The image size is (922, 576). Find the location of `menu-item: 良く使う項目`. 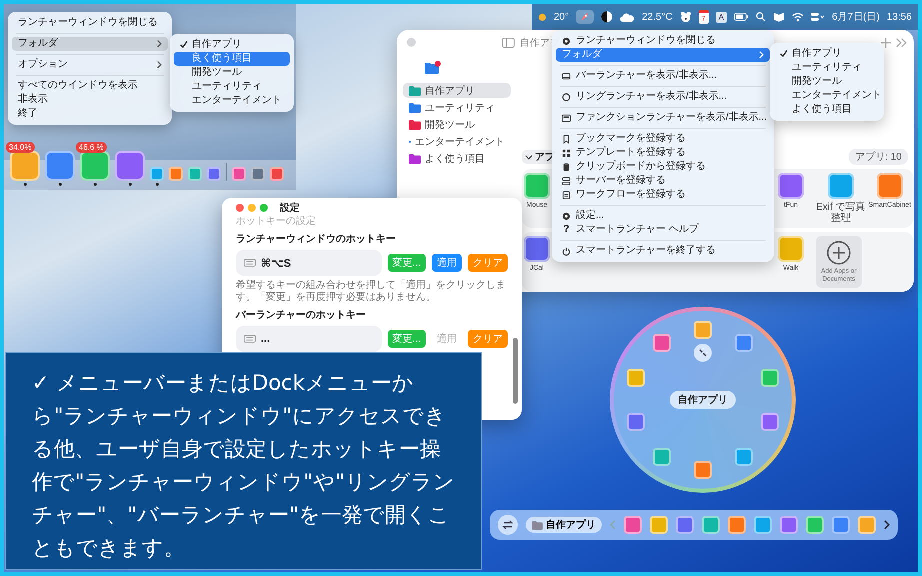

menu-item: 良く使う項目 is located at coordinates (232, 59).